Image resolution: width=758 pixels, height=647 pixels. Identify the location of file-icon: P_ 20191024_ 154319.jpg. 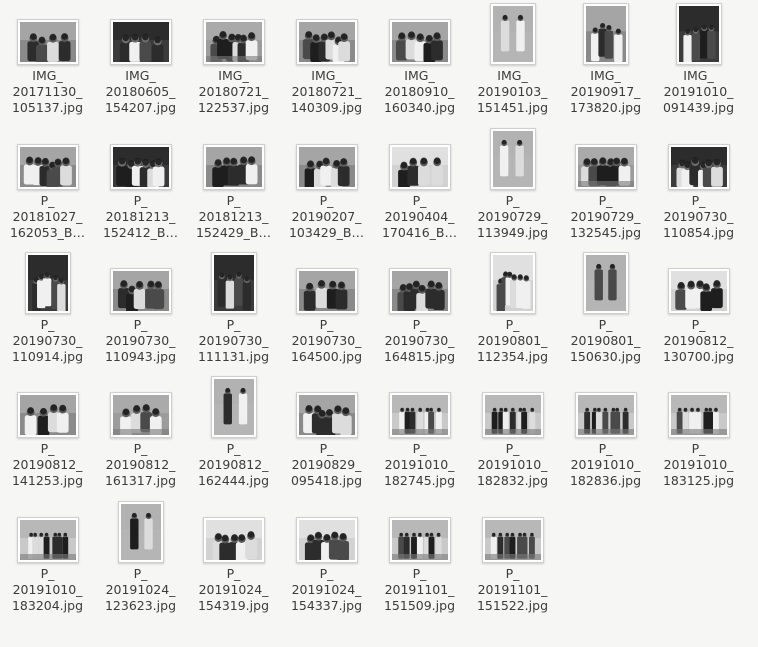
(233, 559).